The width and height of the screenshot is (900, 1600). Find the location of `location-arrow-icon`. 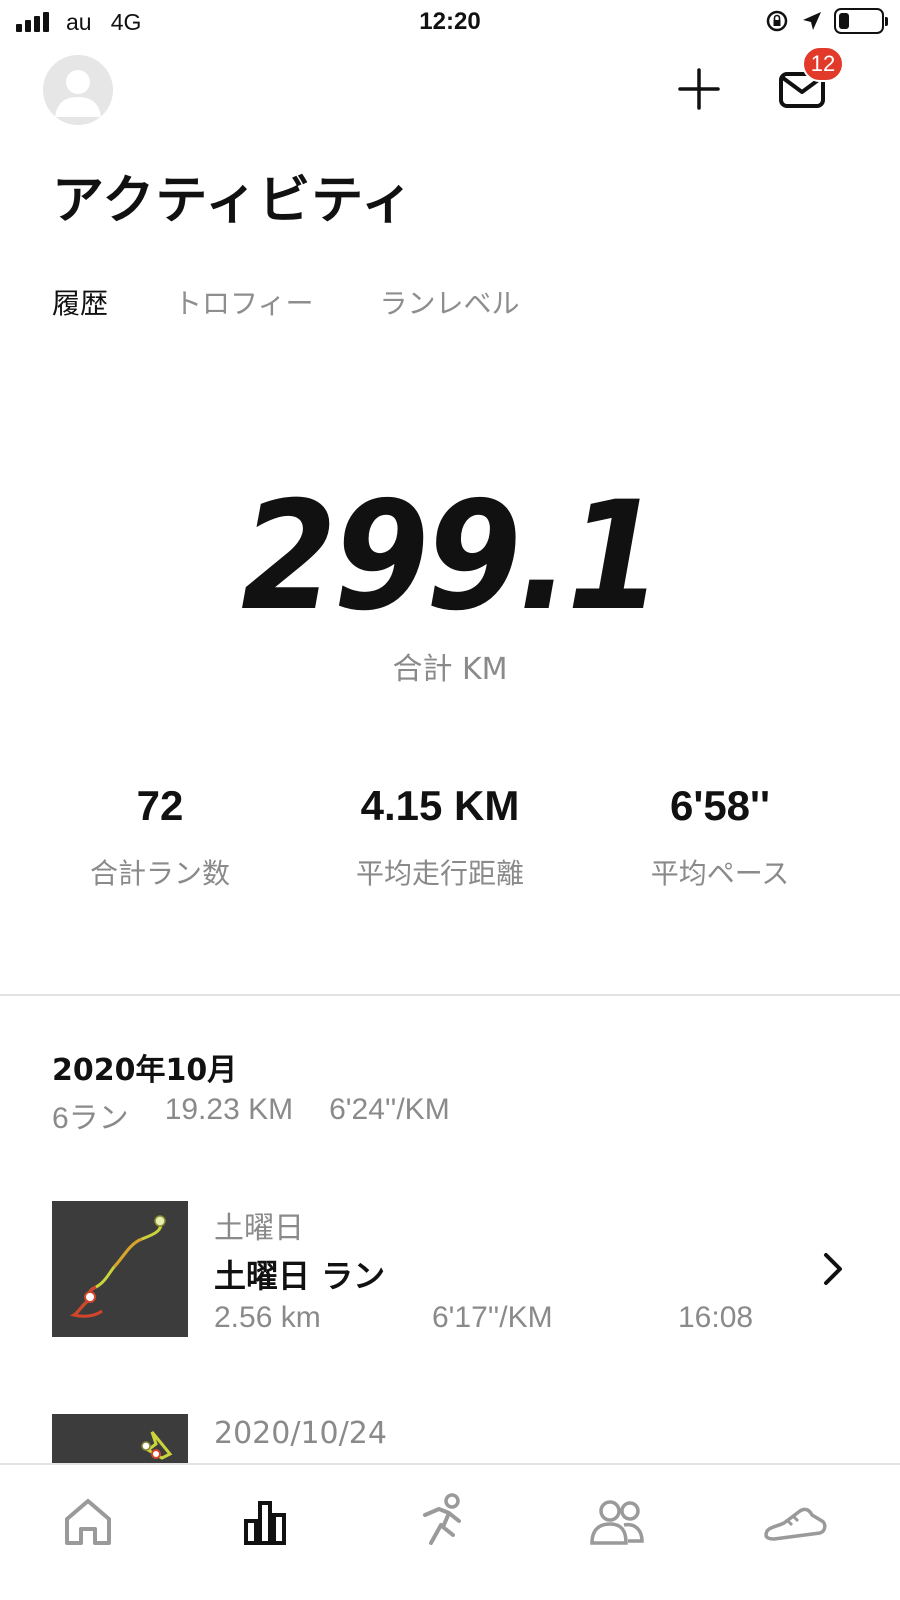

location-arrow-icon is located at coordinates (812, 21).